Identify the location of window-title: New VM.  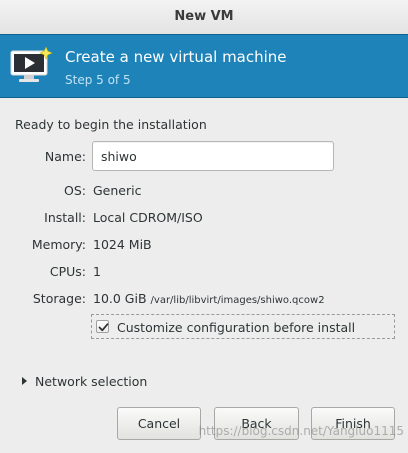
(204, 16).